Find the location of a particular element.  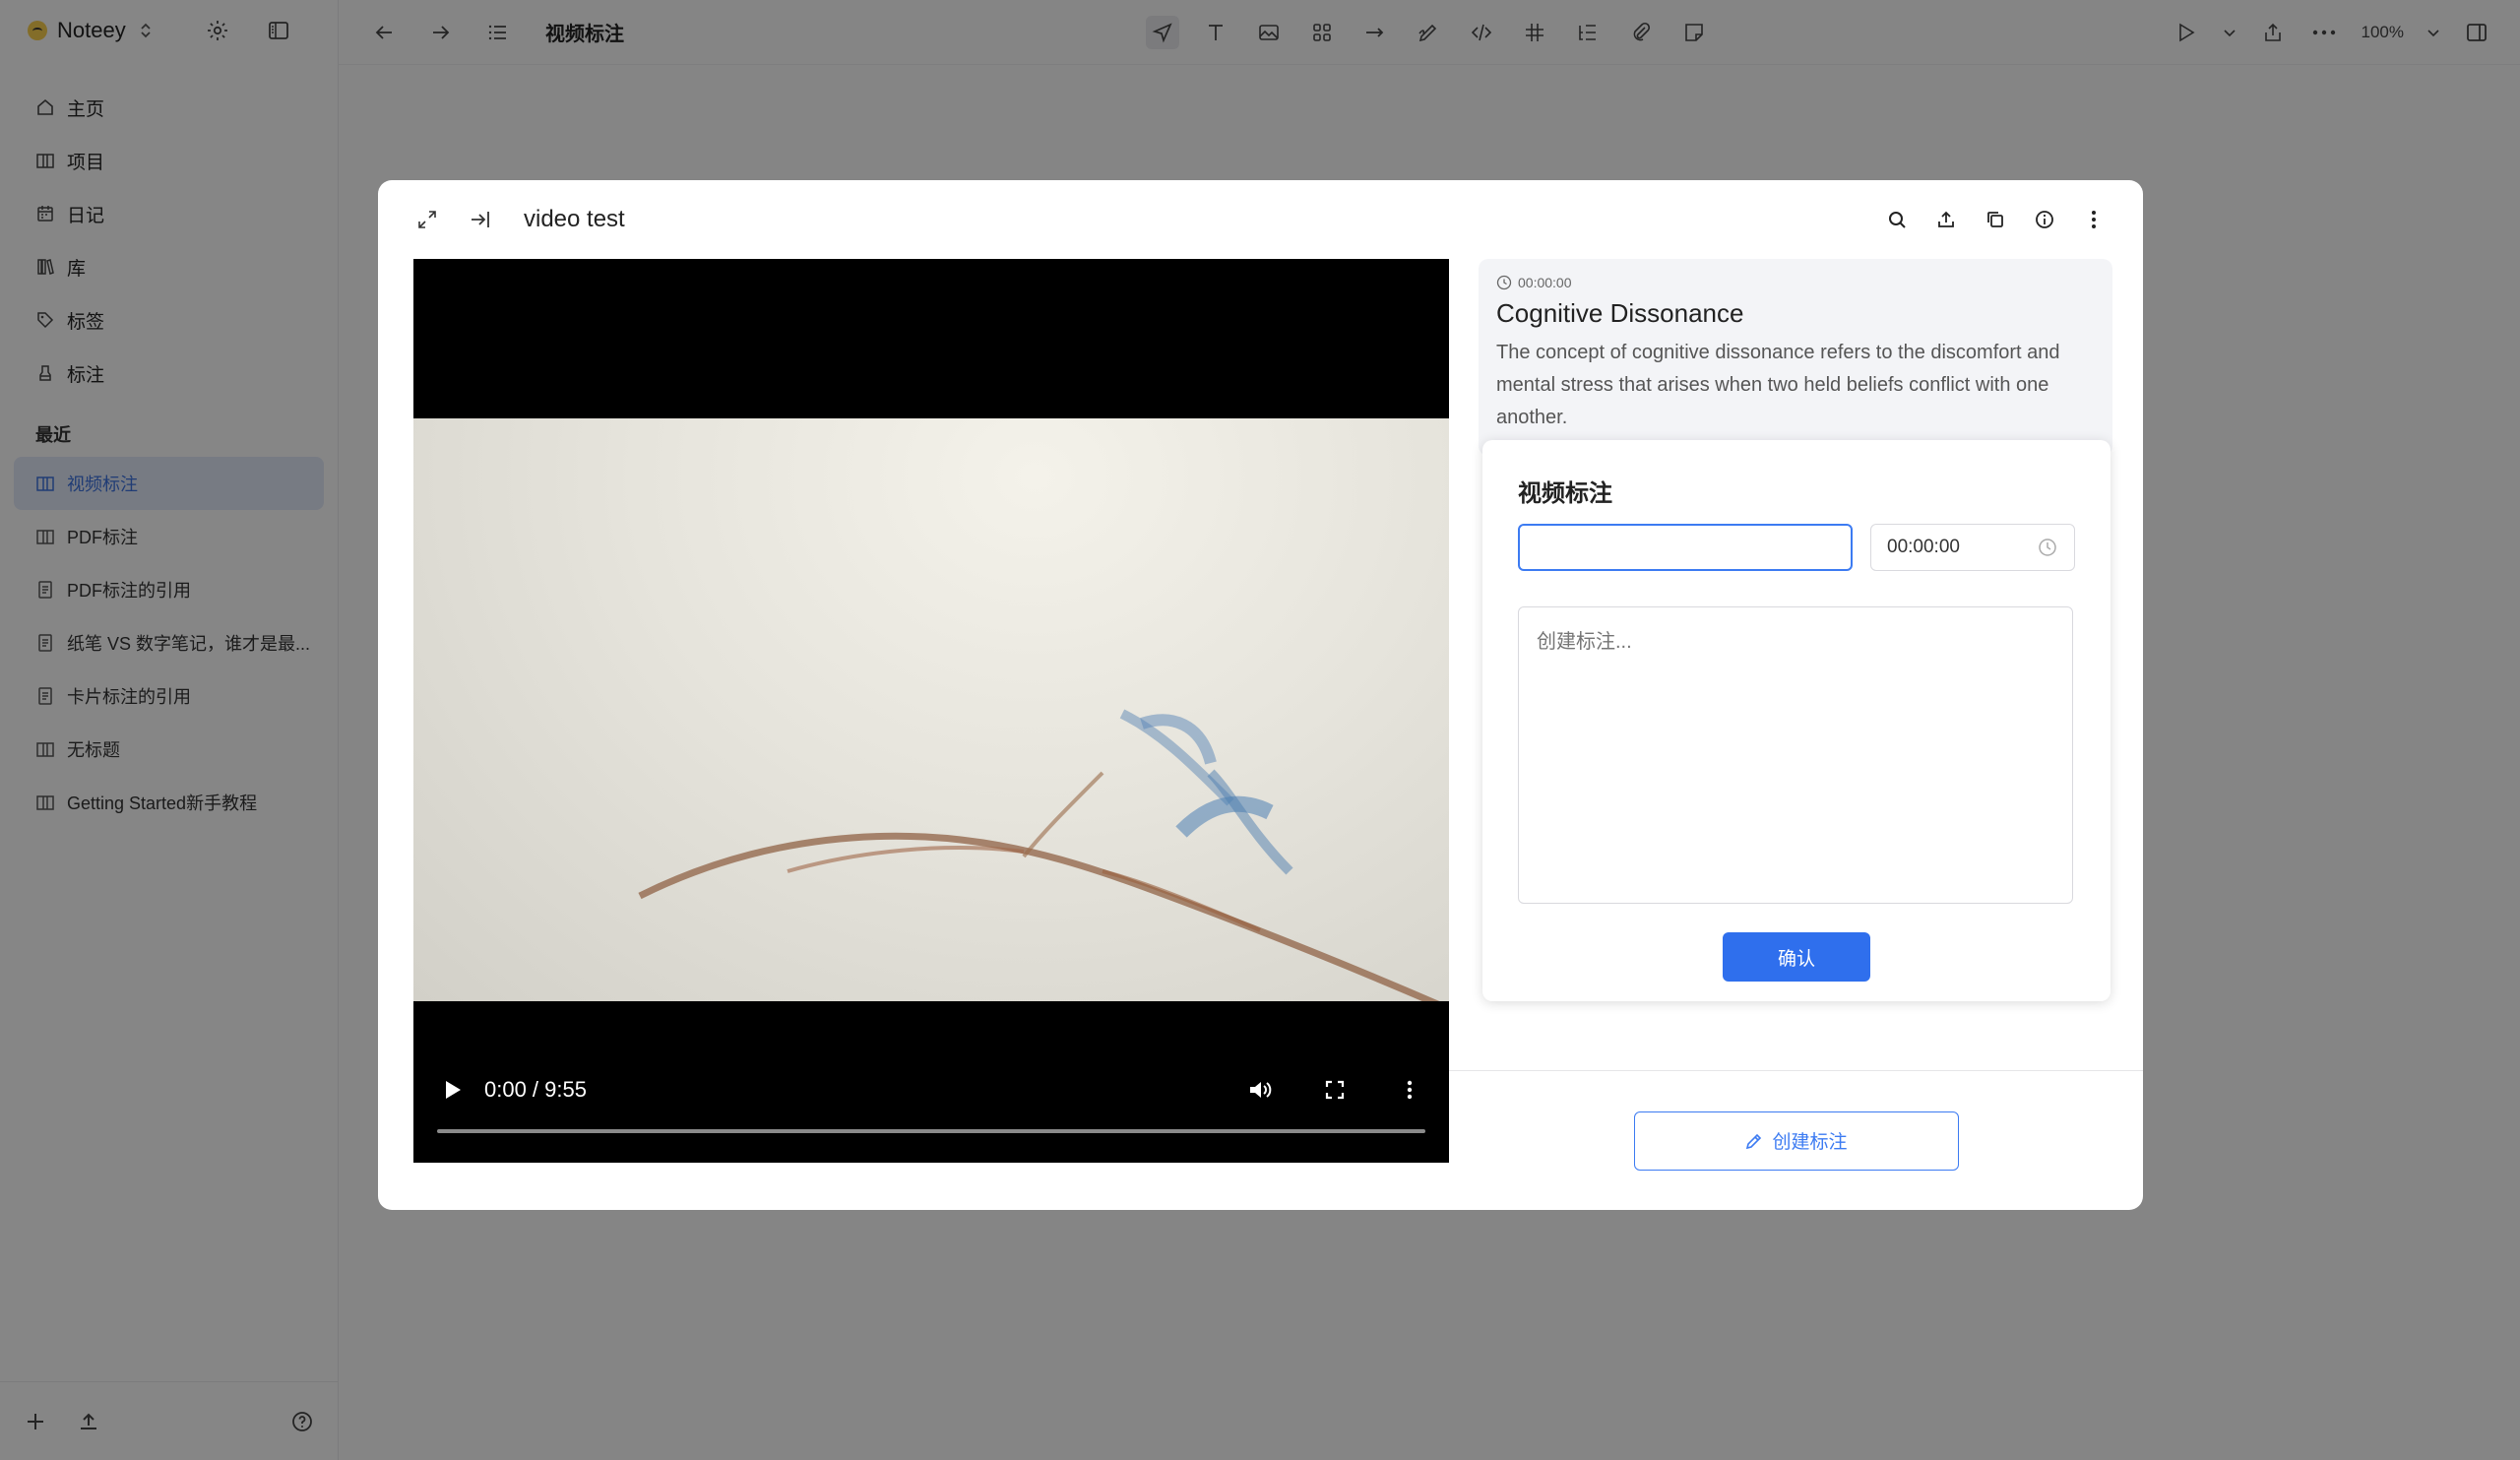

confirm-button: 确认 is located at coordinates (1796, 957).